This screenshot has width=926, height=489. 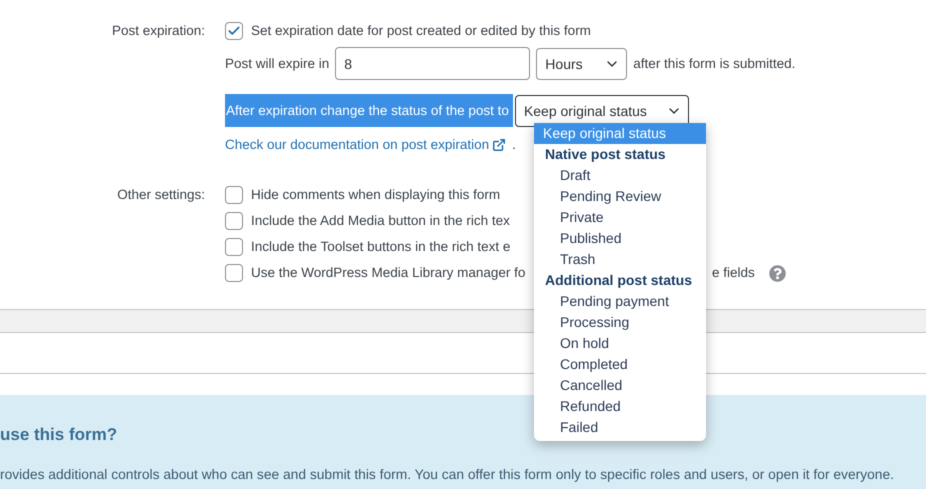 What do you see at coordinates (277, 63) in the screenshot?
I see `expire-prefix: Post will expire in` at bounding box center [277, 63].